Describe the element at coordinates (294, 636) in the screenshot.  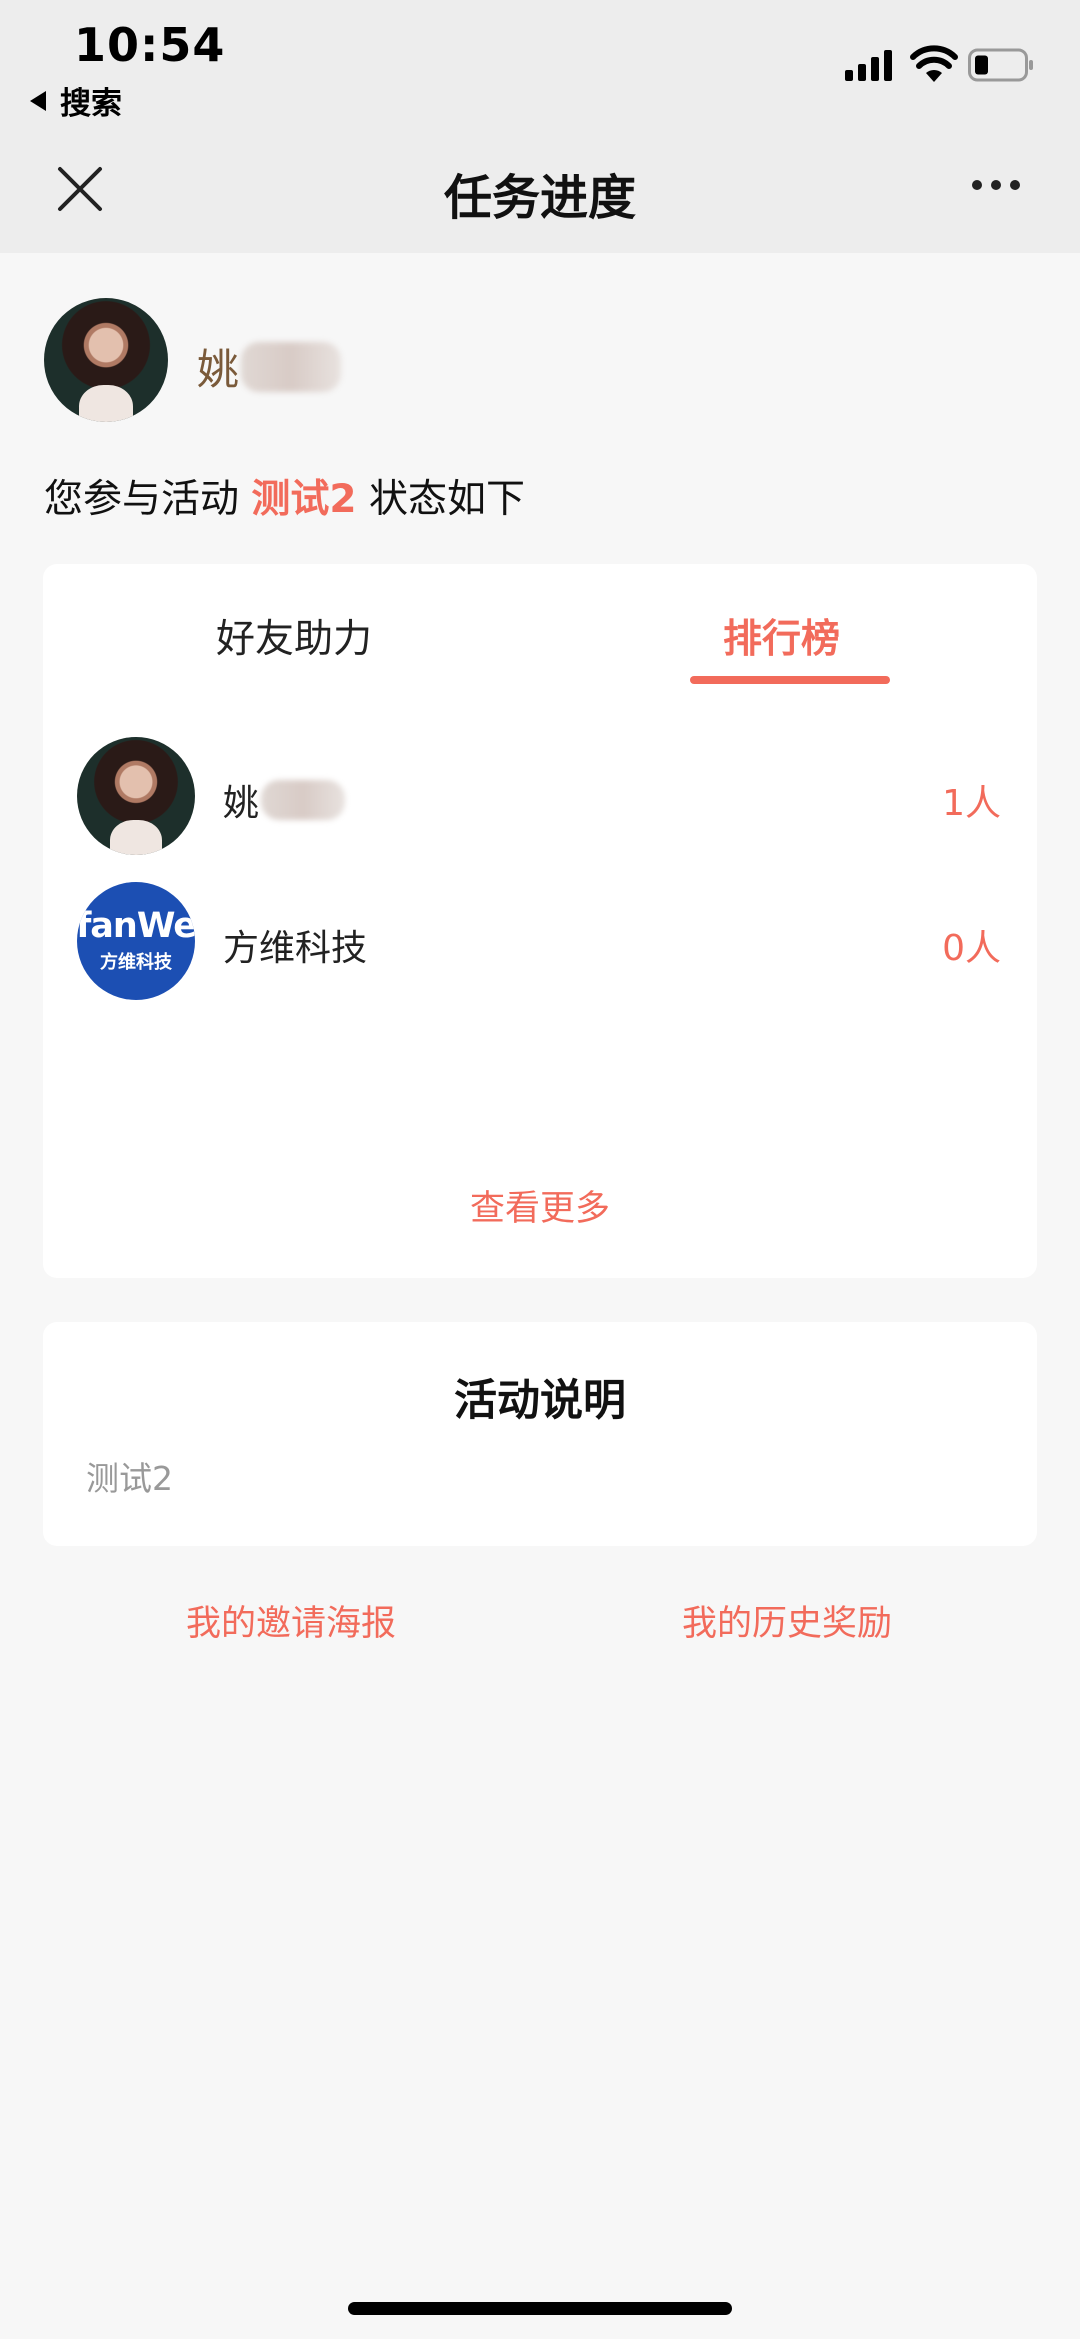
I see `tab-friend-help: 好友助力` at that location.